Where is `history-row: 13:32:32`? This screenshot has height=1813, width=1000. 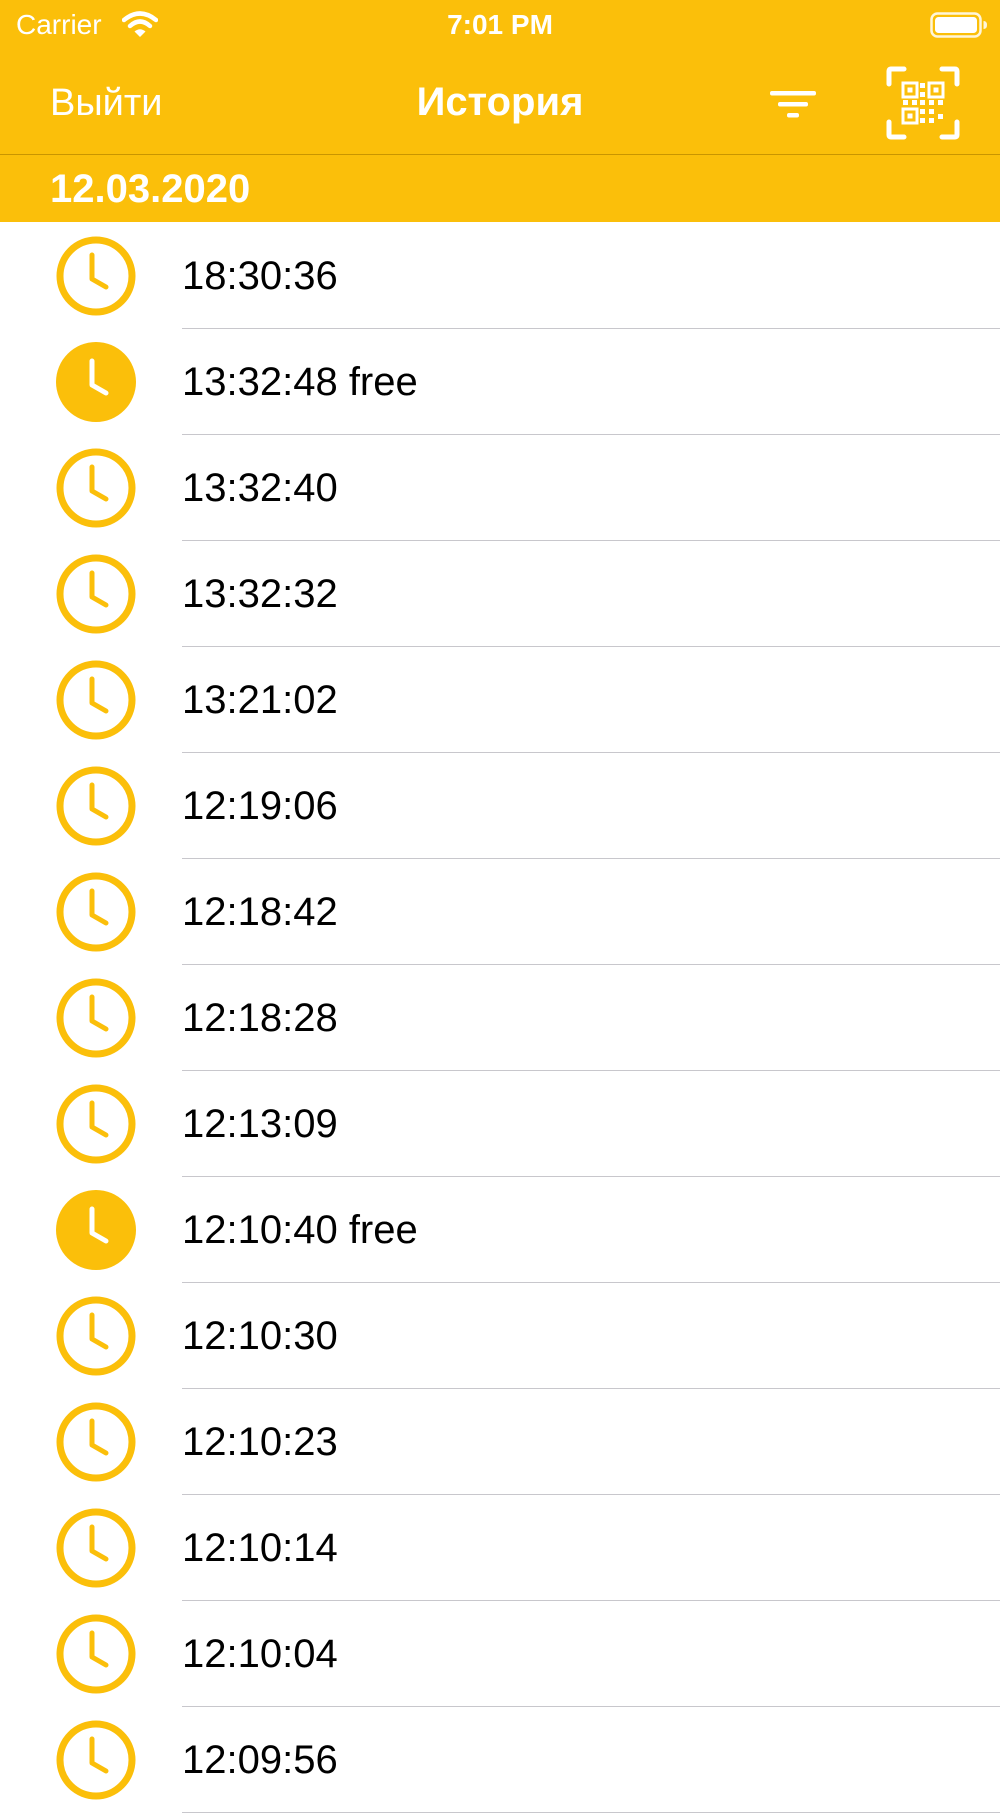 history-row: 13:32:32 is located at coordinates (500, 594).